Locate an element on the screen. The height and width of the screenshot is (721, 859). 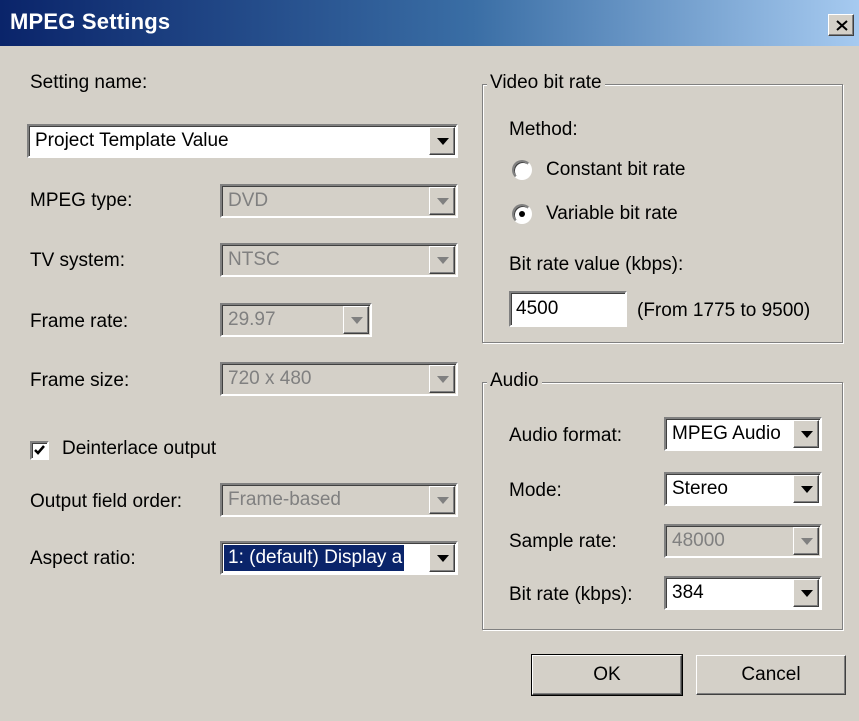
cancel-button: Cancel is located at coordinates (771, 675).